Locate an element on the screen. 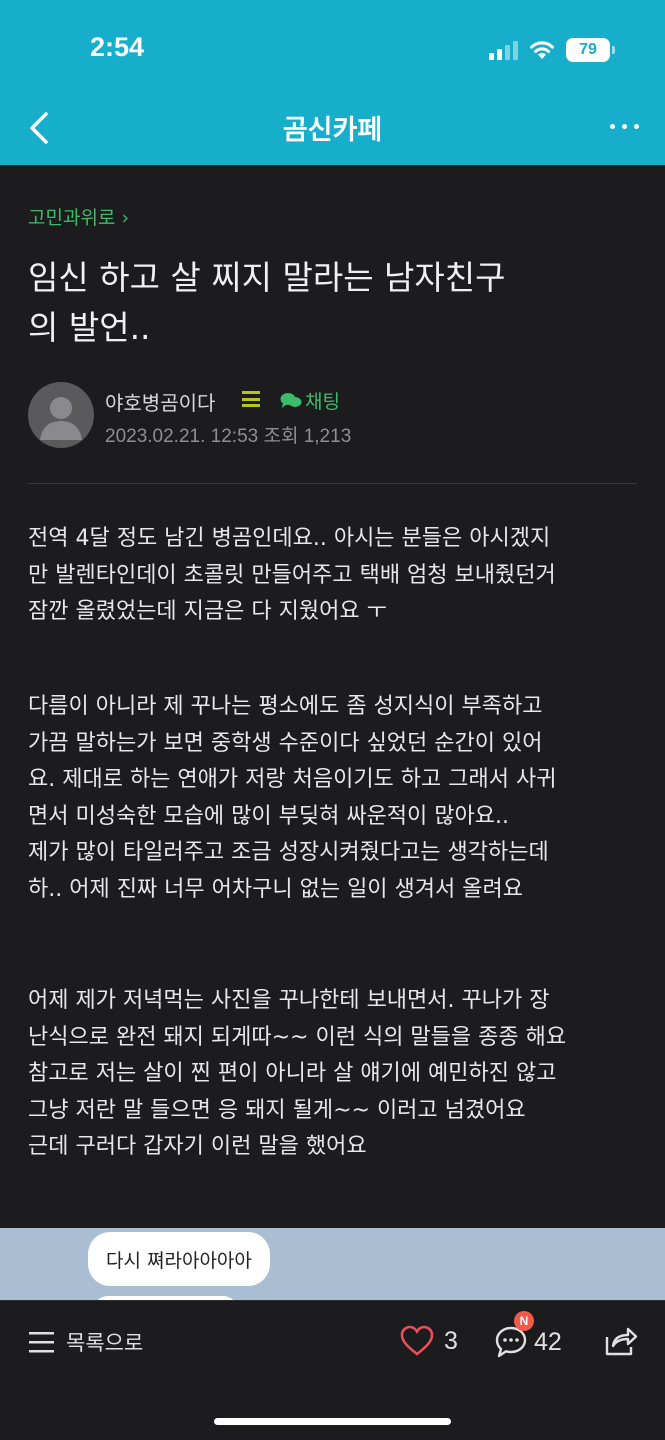 This screenshot has height=1440, width=665. text-line: 잠깐 올렸었는데 지금은 다 지웠어요 ㅜ is located at coordinates (207, 611).